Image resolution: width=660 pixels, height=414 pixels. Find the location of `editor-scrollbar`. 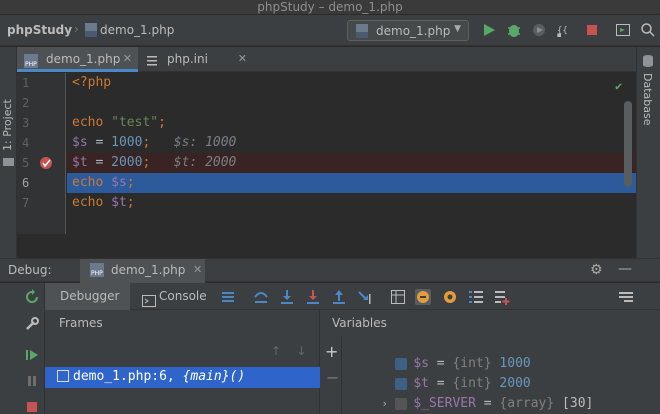

editor-scrollbar is located at coordinates (628, 144).